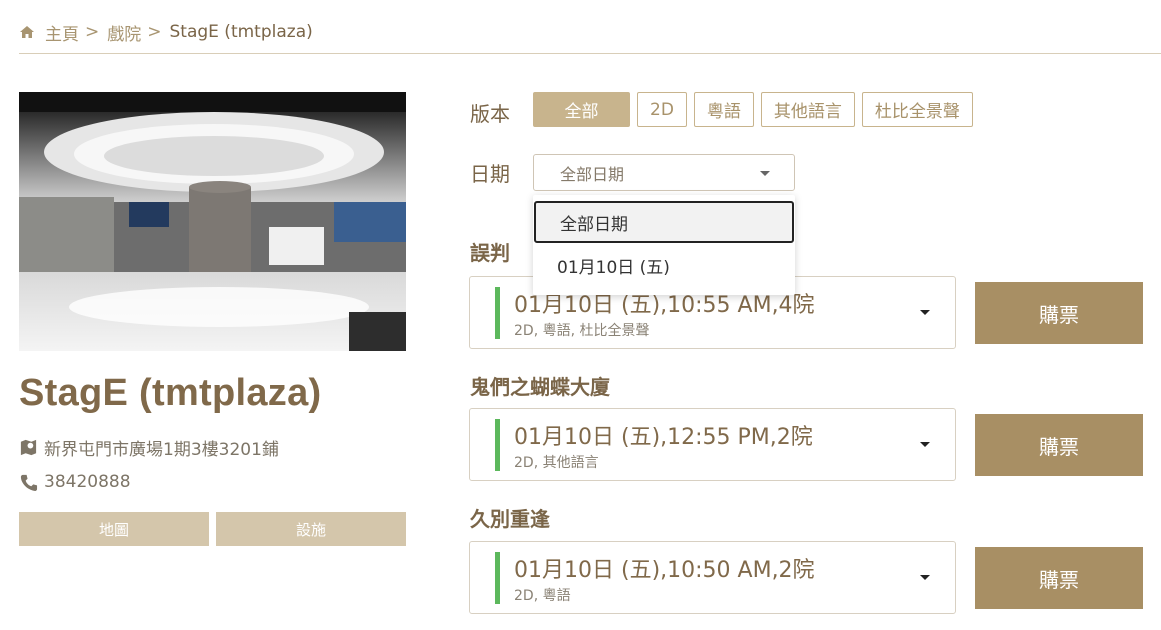  Describe the element at coordinates (490, 253) in the screenshot. I see `movie-title: 誤判` at that location.